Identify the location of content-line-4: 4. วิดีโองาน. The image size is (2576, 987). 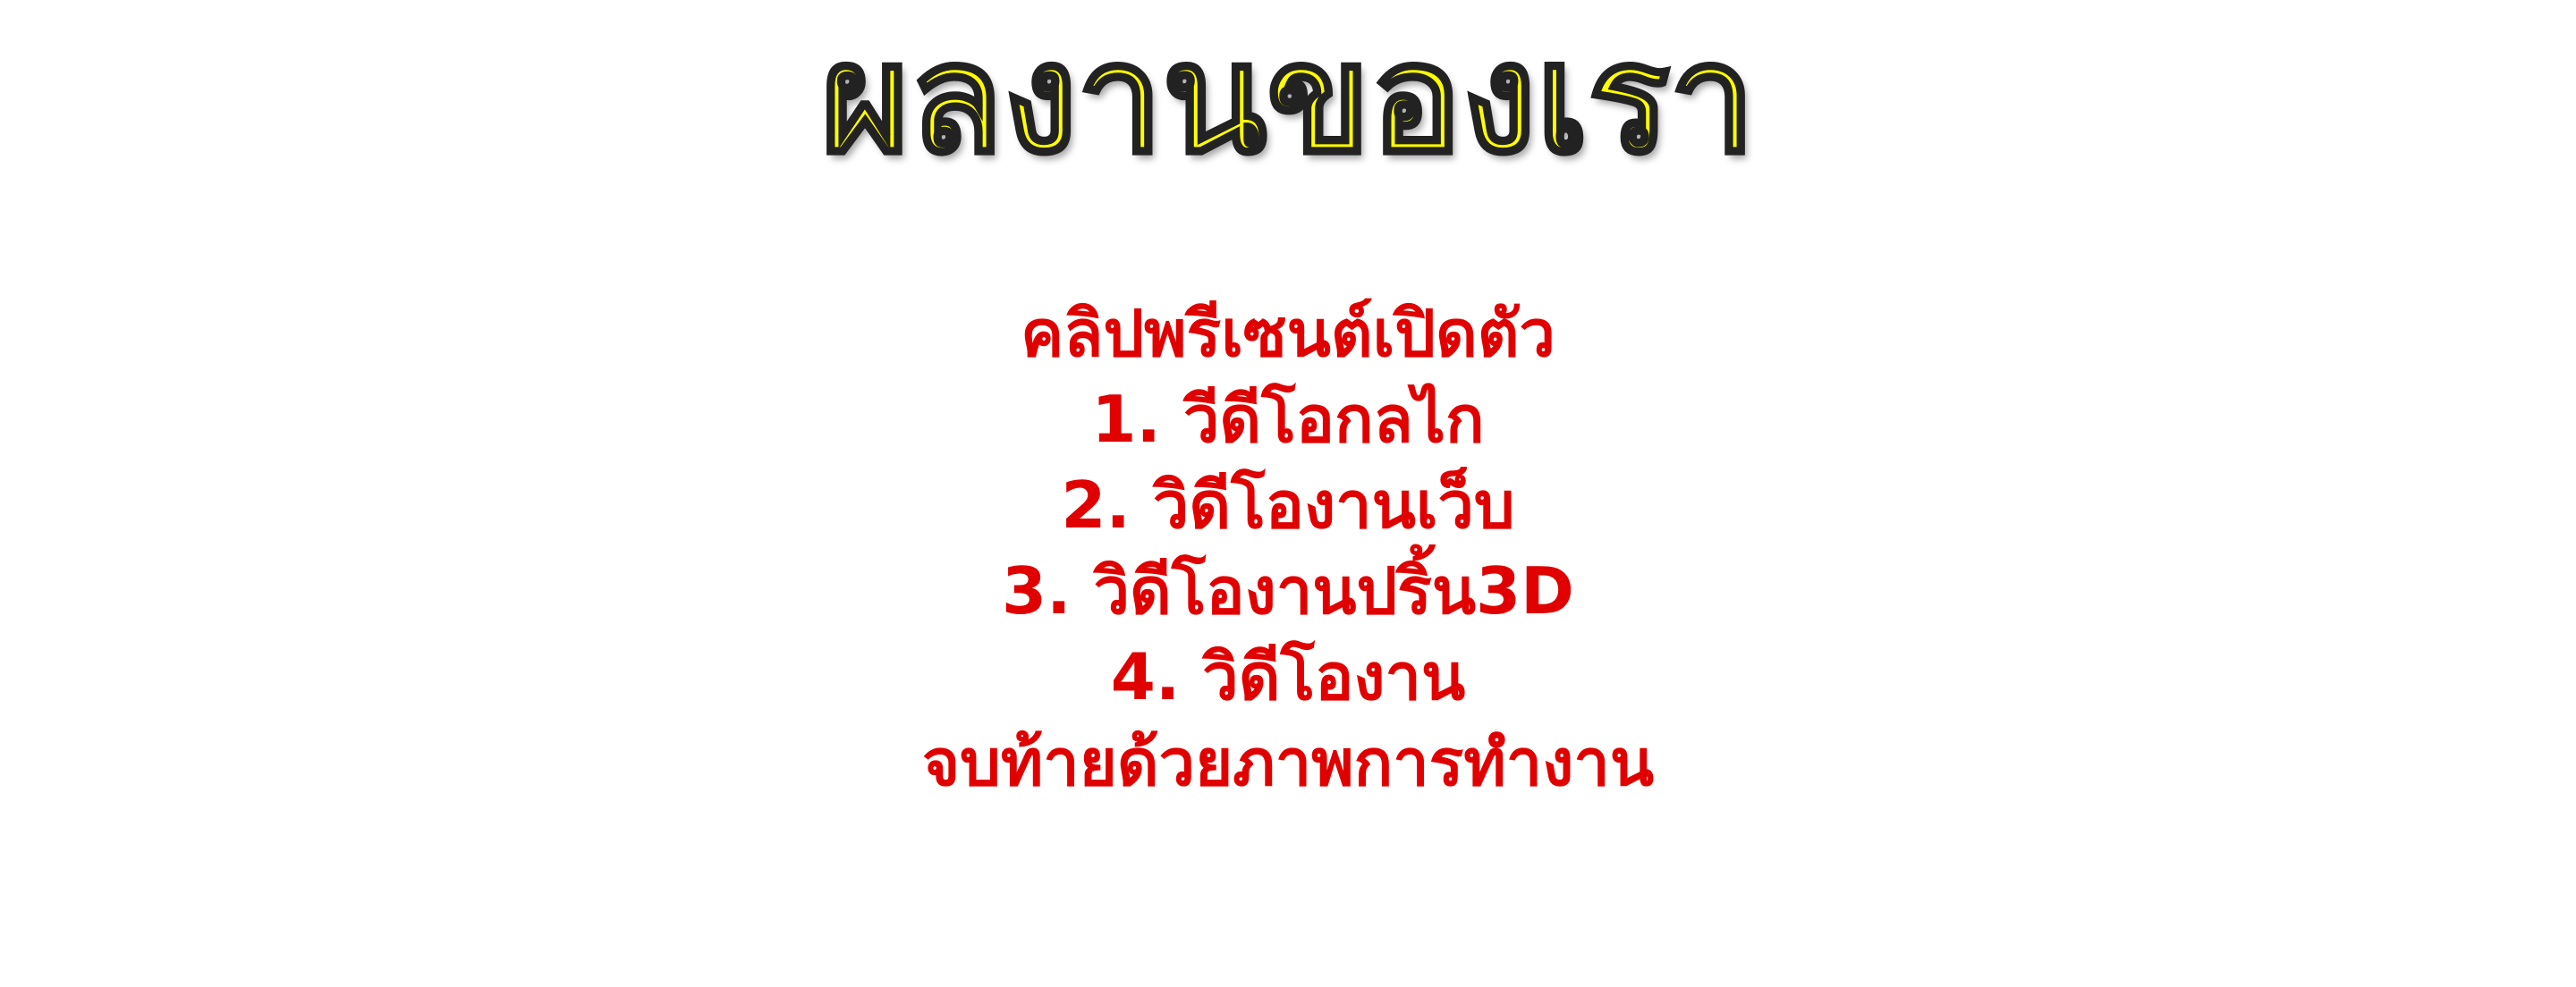
(1288, 676).